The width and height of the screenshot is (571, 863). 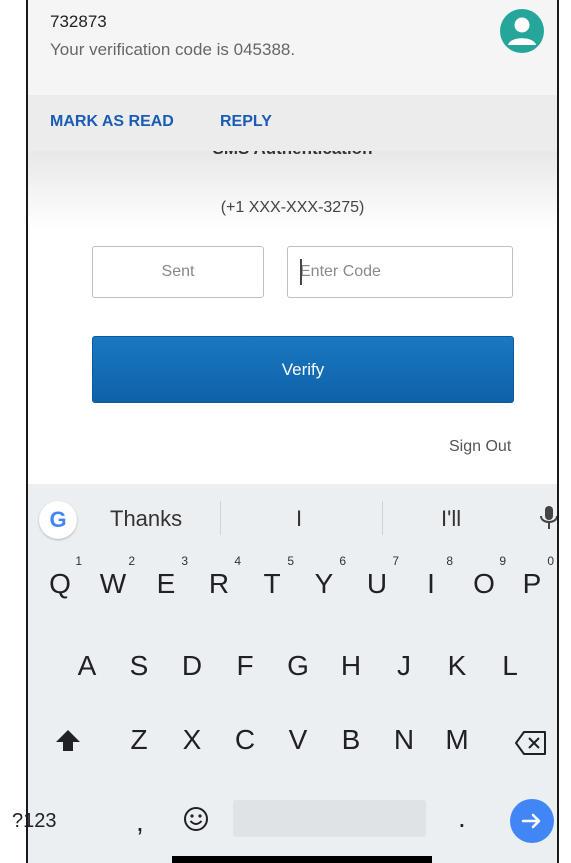 What do you see at coordinates (550, 561) in the screenshot?
I see `key-hint: 0` at bounding box center [550, 561].